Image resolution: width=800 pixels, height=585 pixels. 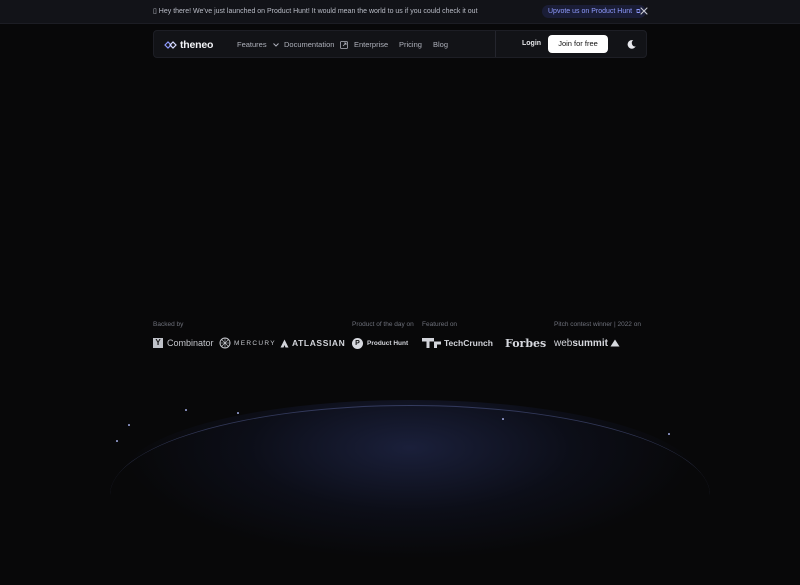 What do you see at coordinates (468, 343) in the screenshot?
I see `techcrunch-text: TechCrunch` at bounding box center [468, 343].